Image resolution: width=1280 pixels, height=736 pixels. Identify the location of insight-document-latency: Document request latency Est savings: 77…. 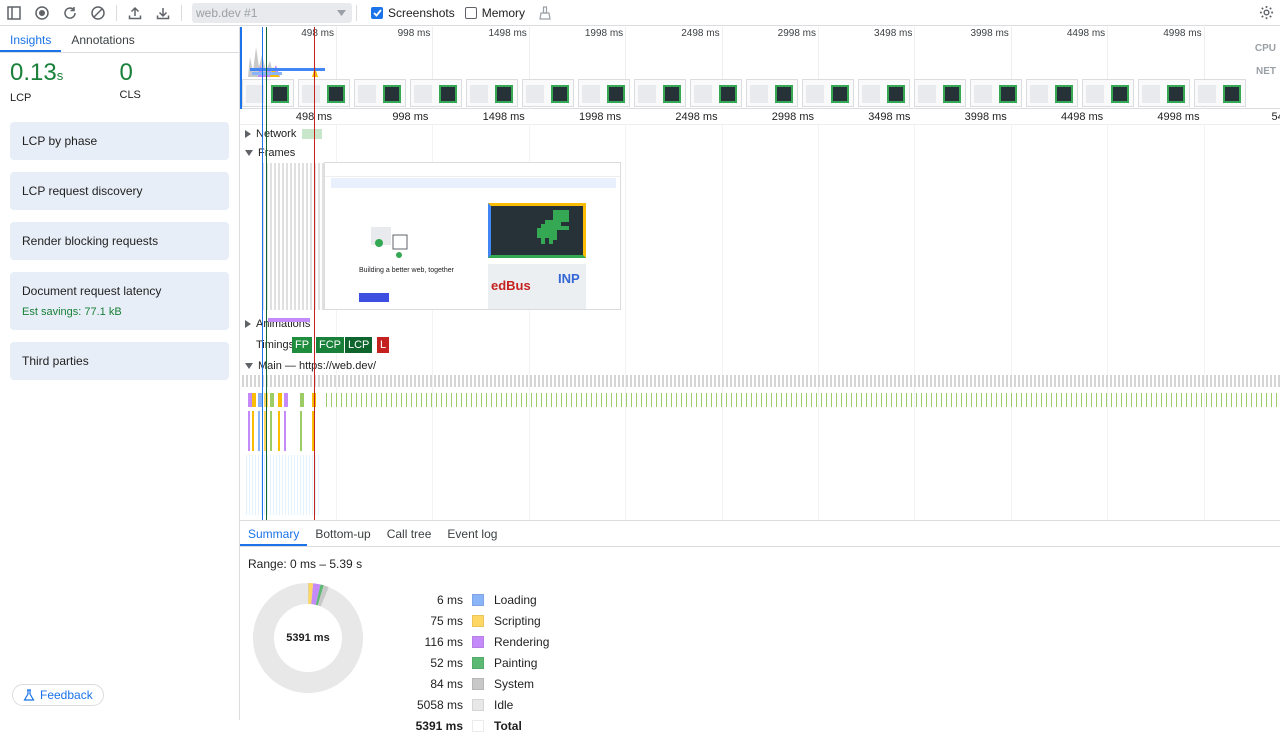
(119, 301).